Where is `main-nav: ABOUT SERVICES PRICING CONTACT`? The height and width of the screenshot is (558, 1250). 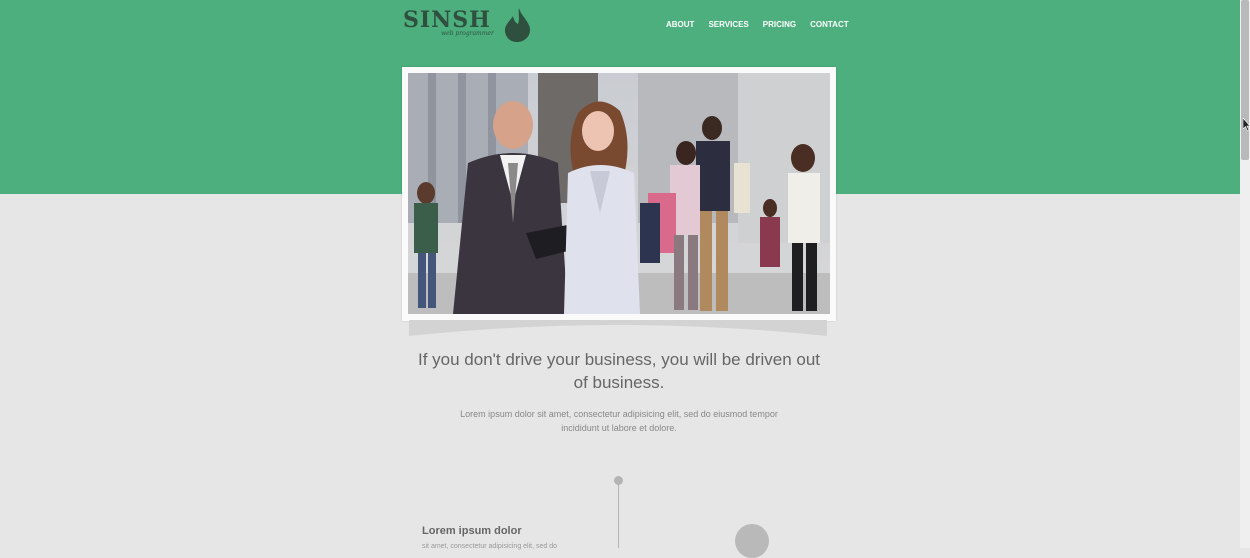
main-nav: ABOUT SERVICES PRICING CONTACT is located at coordinates (764, 25).